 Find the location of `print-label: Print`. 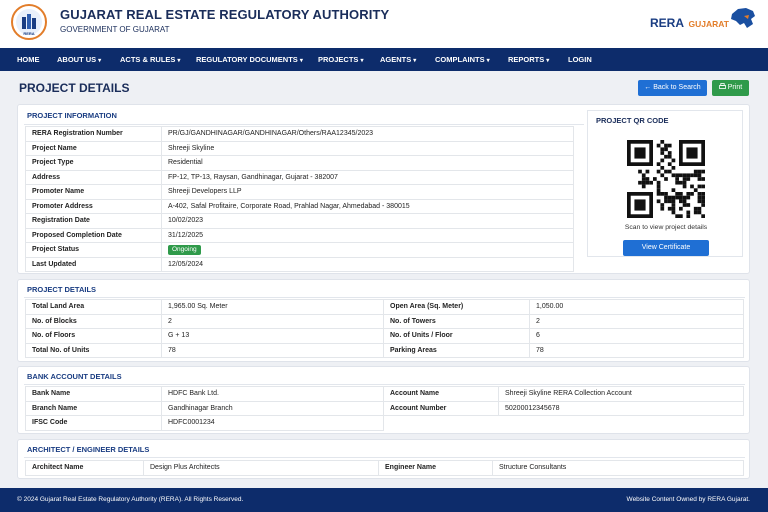

print-label: Print is located at coordinates (735, 87).